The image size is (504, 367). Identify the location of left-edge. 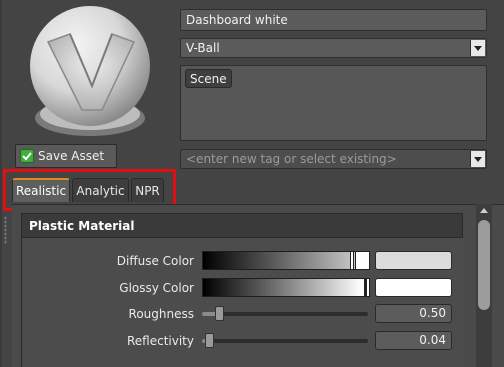
(1, 183).